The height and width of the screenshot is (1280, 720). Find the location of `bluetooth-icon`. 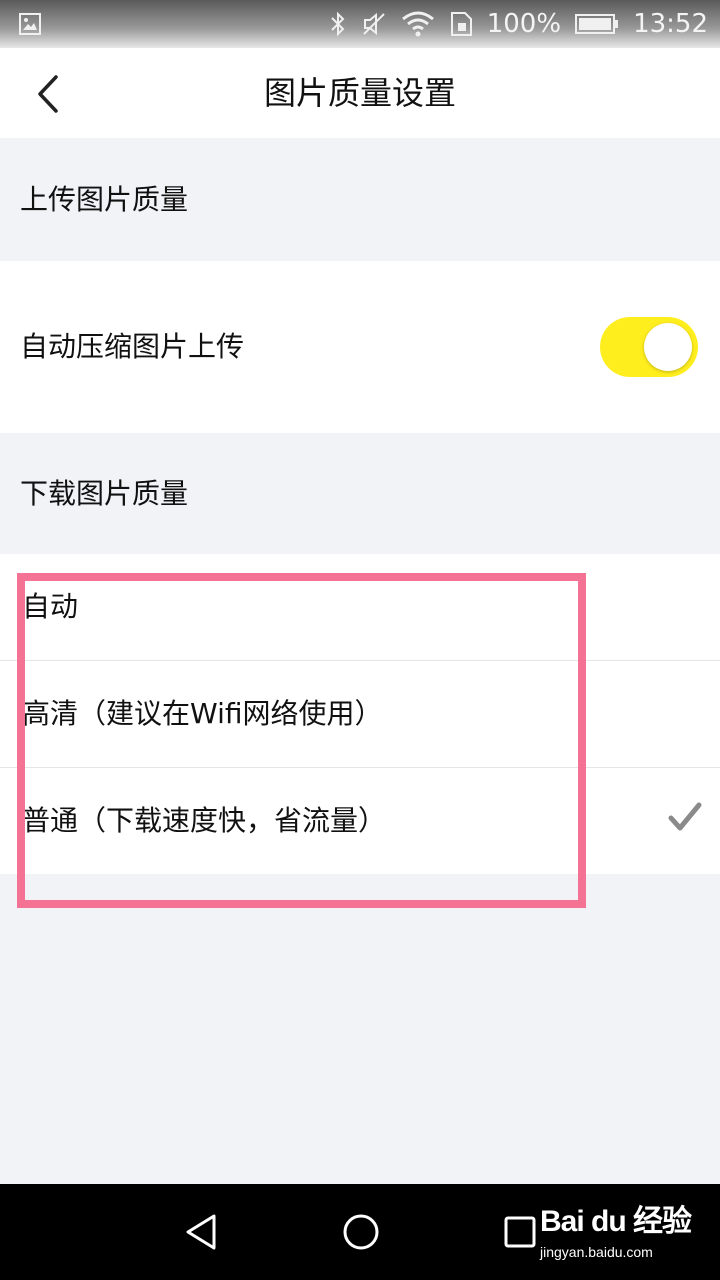

bluetooth-icon is located at coordinates (338, 24).